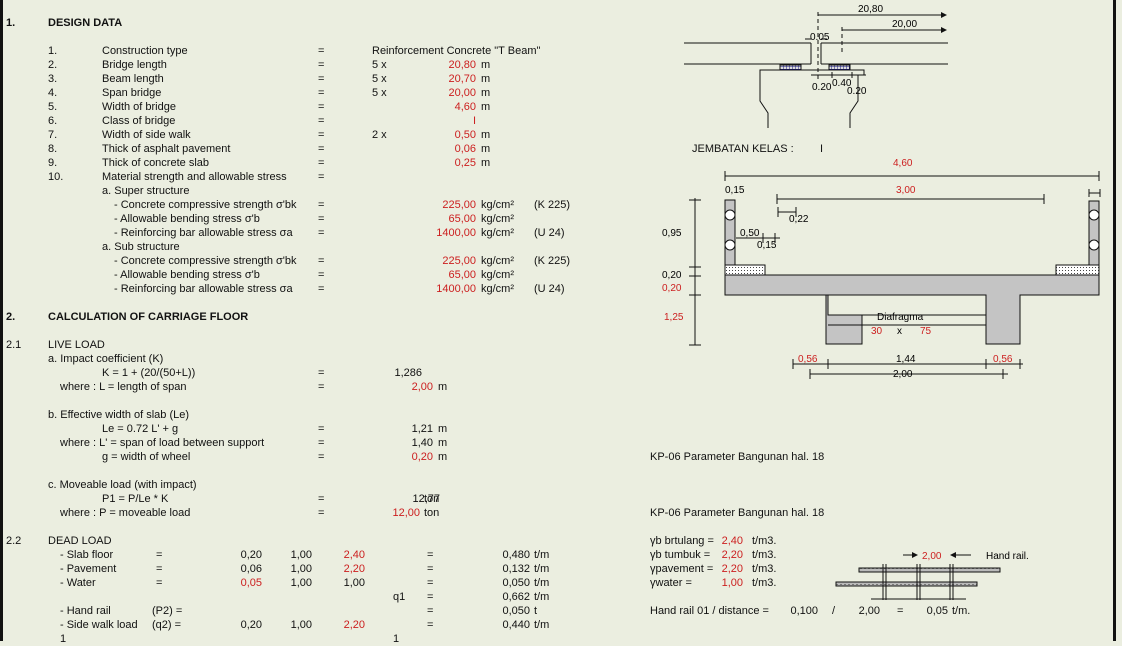  What do you see at coordinates (674, 317) in the screenshot?
I see `dim-height-125: 1,25` at bounding box center [674, 317].